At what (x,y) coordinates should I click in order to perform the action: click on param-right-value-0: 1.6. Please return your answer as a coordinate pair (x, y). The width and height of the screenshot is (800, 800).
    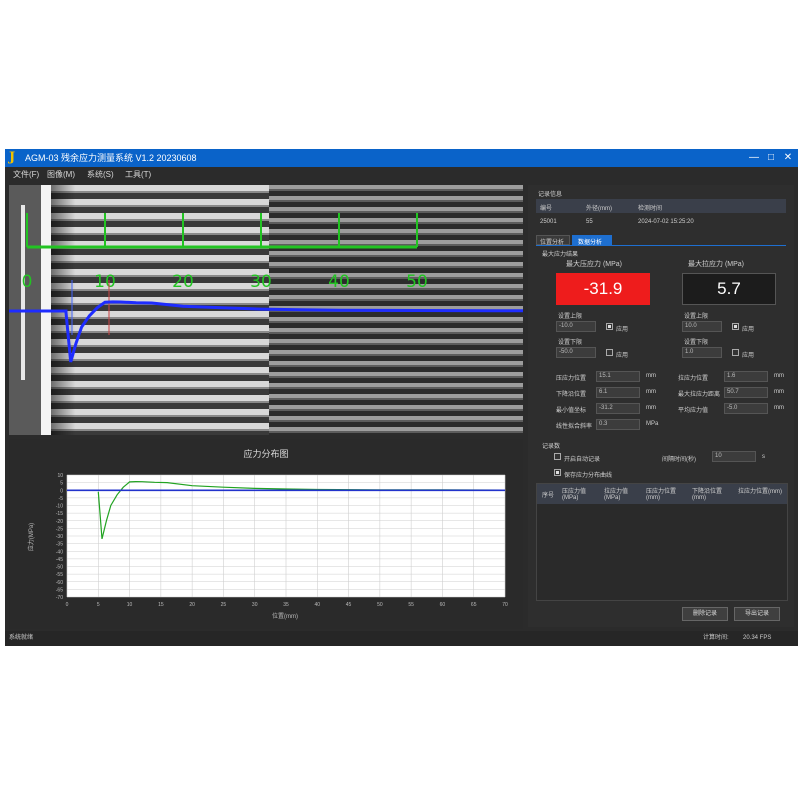
    Looking at the image, I should click on (746, 376).